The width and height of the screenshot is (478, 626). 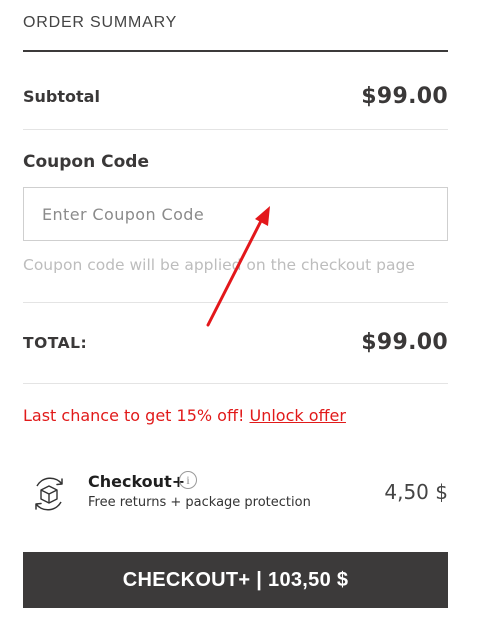 What do you see at coordinates (199, 502) in the screenshot?
I see `addon-subtitle: Free returns + package protection` at bounding box center [199, 502].